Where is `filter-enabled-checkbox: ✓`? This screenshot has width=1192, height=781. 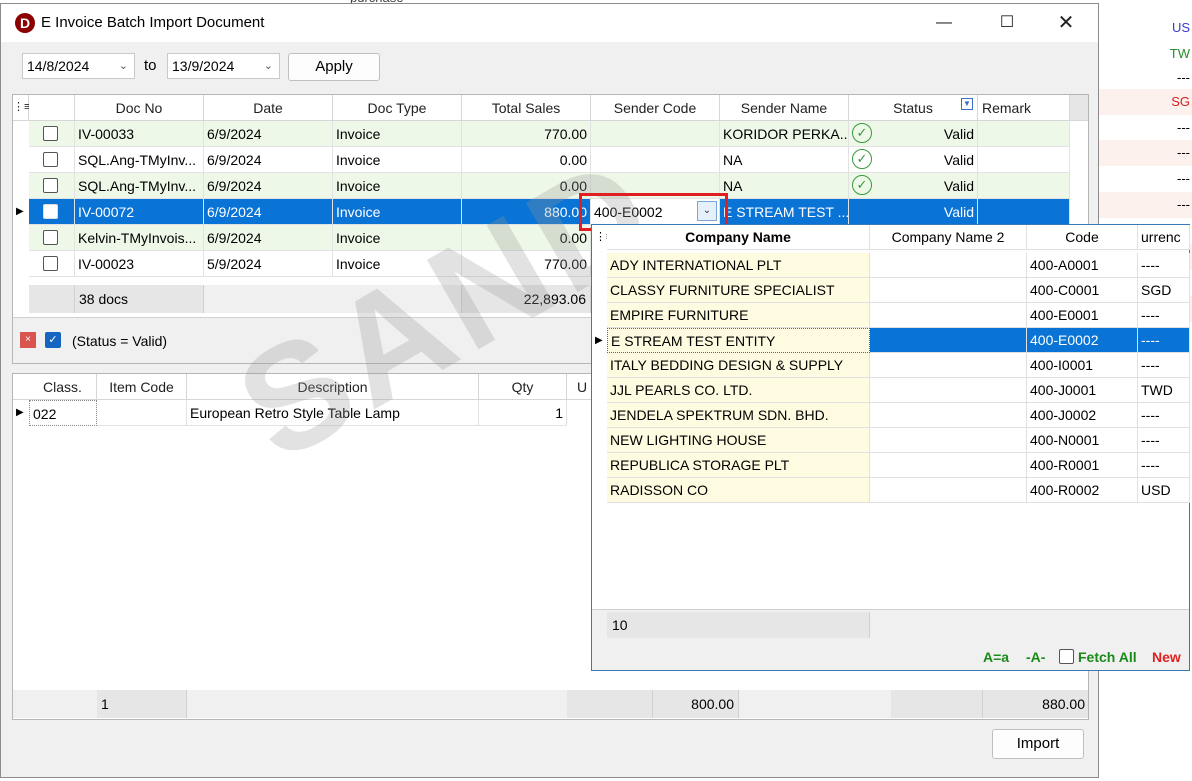 filter-enabled-checkbox: ✓ is located at coordinates (53, 340).